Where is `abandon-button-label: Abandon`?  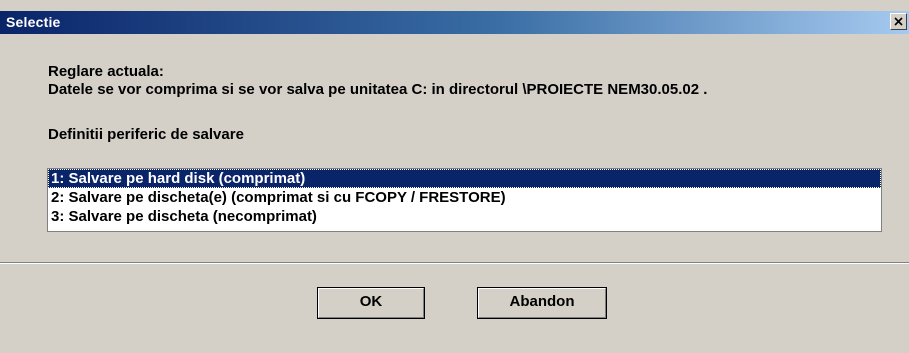 abandon-button-label: Abandon is located at coordinates (542, 301).